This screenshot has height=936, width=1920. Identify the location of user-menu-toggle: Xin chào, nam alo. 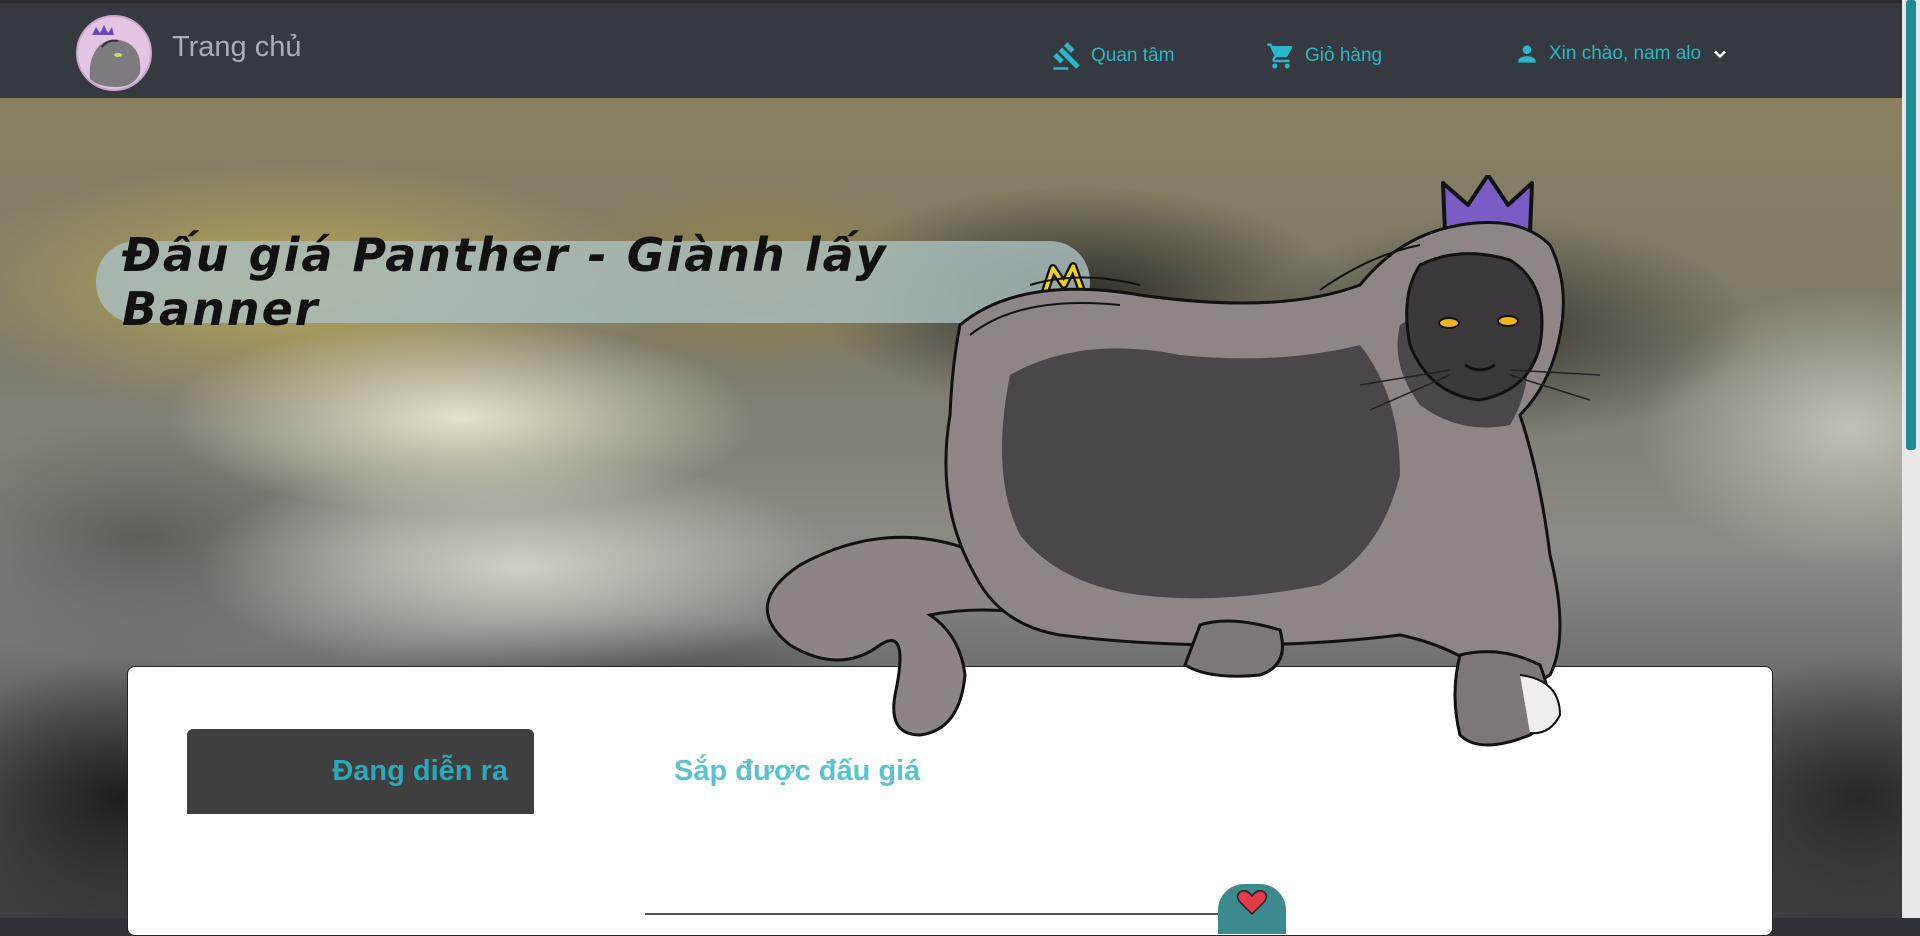
(1622, 54).